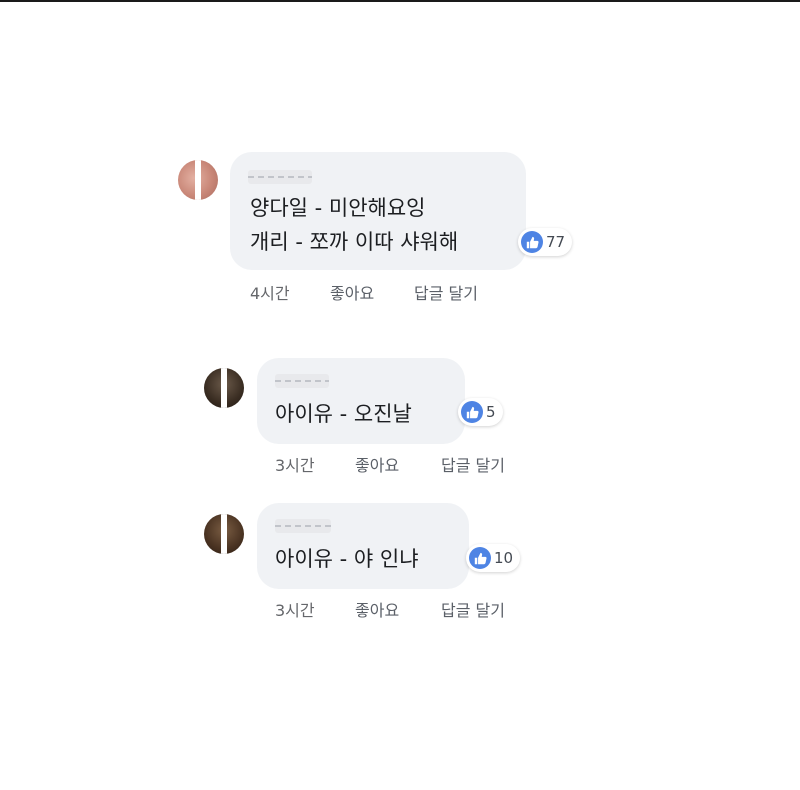 This screenshot has height=790, width=800. I want to click on reaction-badge: 77, so click(545, 242).